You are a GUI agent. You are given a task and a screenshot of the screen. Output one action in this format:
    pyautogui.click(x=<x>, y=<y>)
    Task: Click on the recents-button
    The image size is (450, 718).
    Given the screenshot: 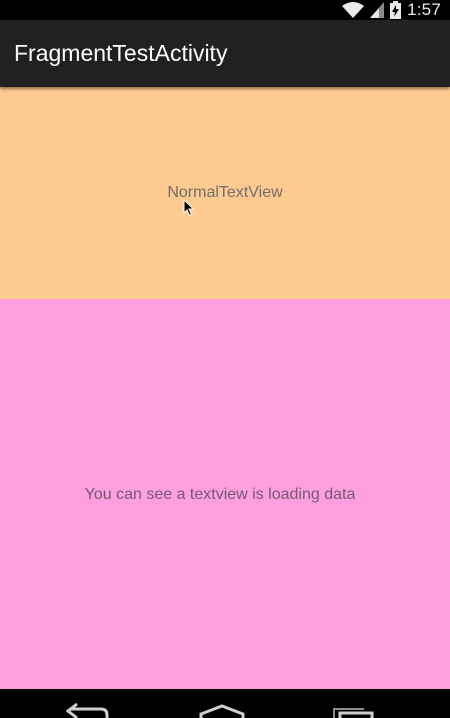 What is the action you would take?
    pyautogui.click(x=355, y=703)
    